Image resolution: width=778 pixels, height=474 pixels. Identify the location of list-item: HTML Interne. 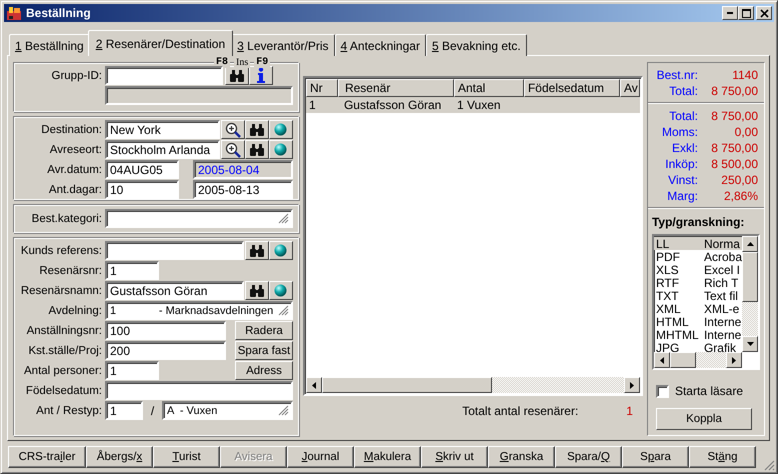
(698, 321).